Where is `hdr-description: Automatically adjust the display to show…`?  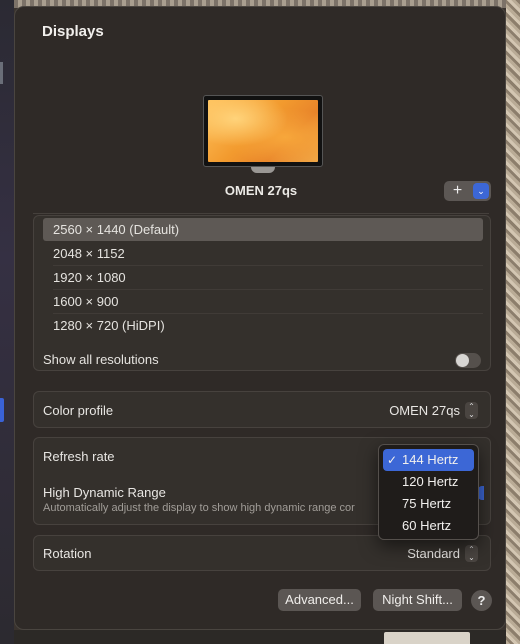
hdr-description: Automatically adjust the display to show… is located at coordinates (199, 508).